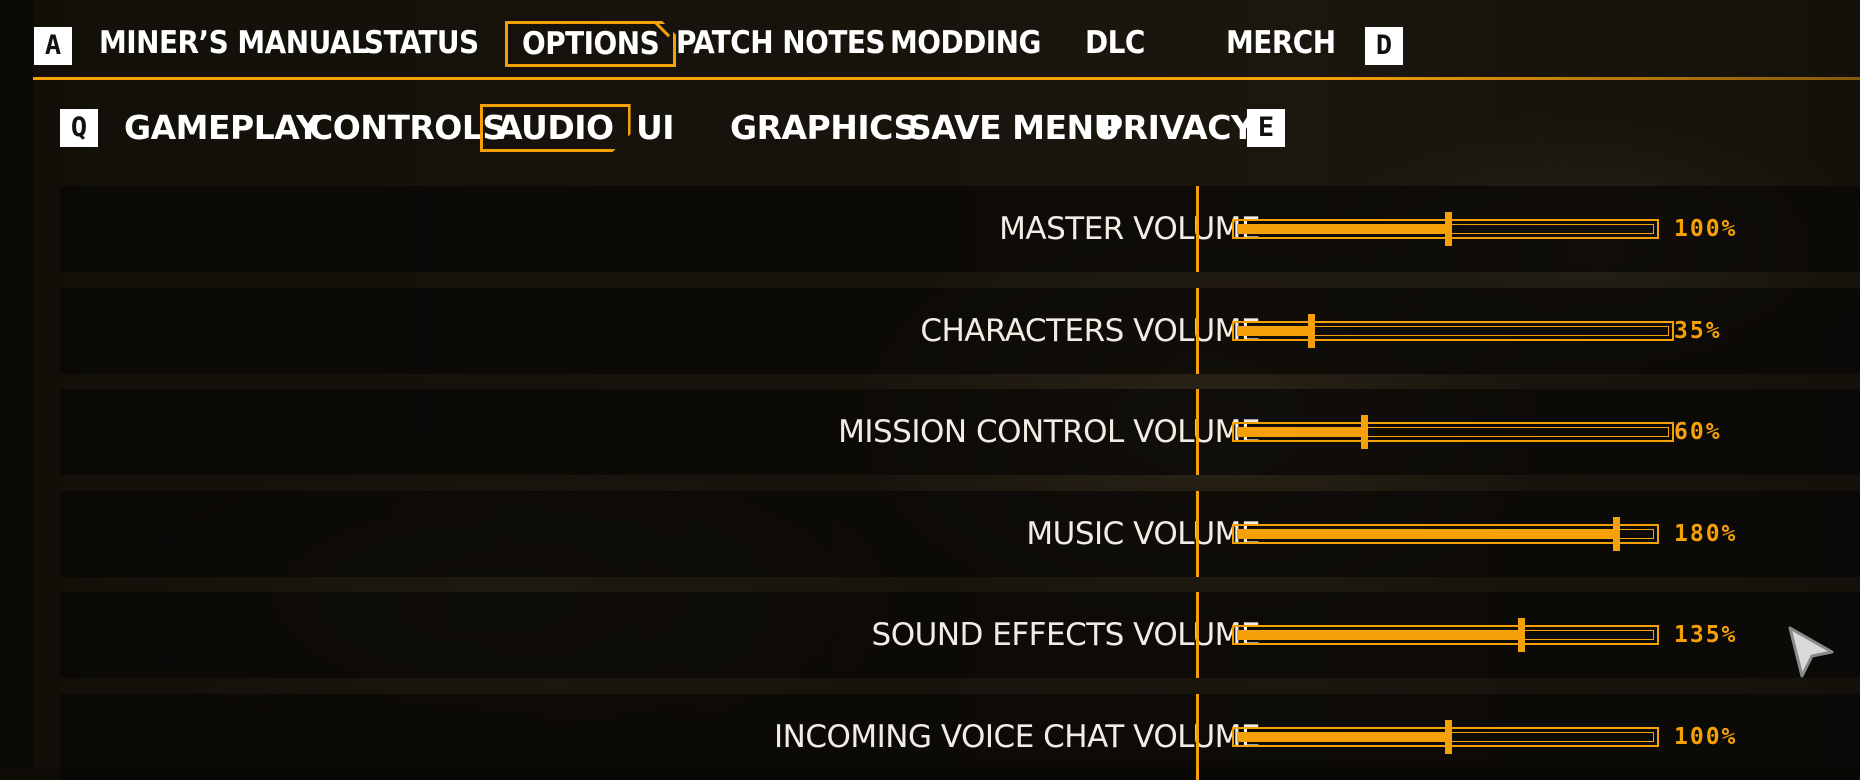  Describe the element at coordinates (960, 432) in the screenshot. I see `setting-row-mission-control-volume: MISSION CONTROL VOLUME 60%` at that location.